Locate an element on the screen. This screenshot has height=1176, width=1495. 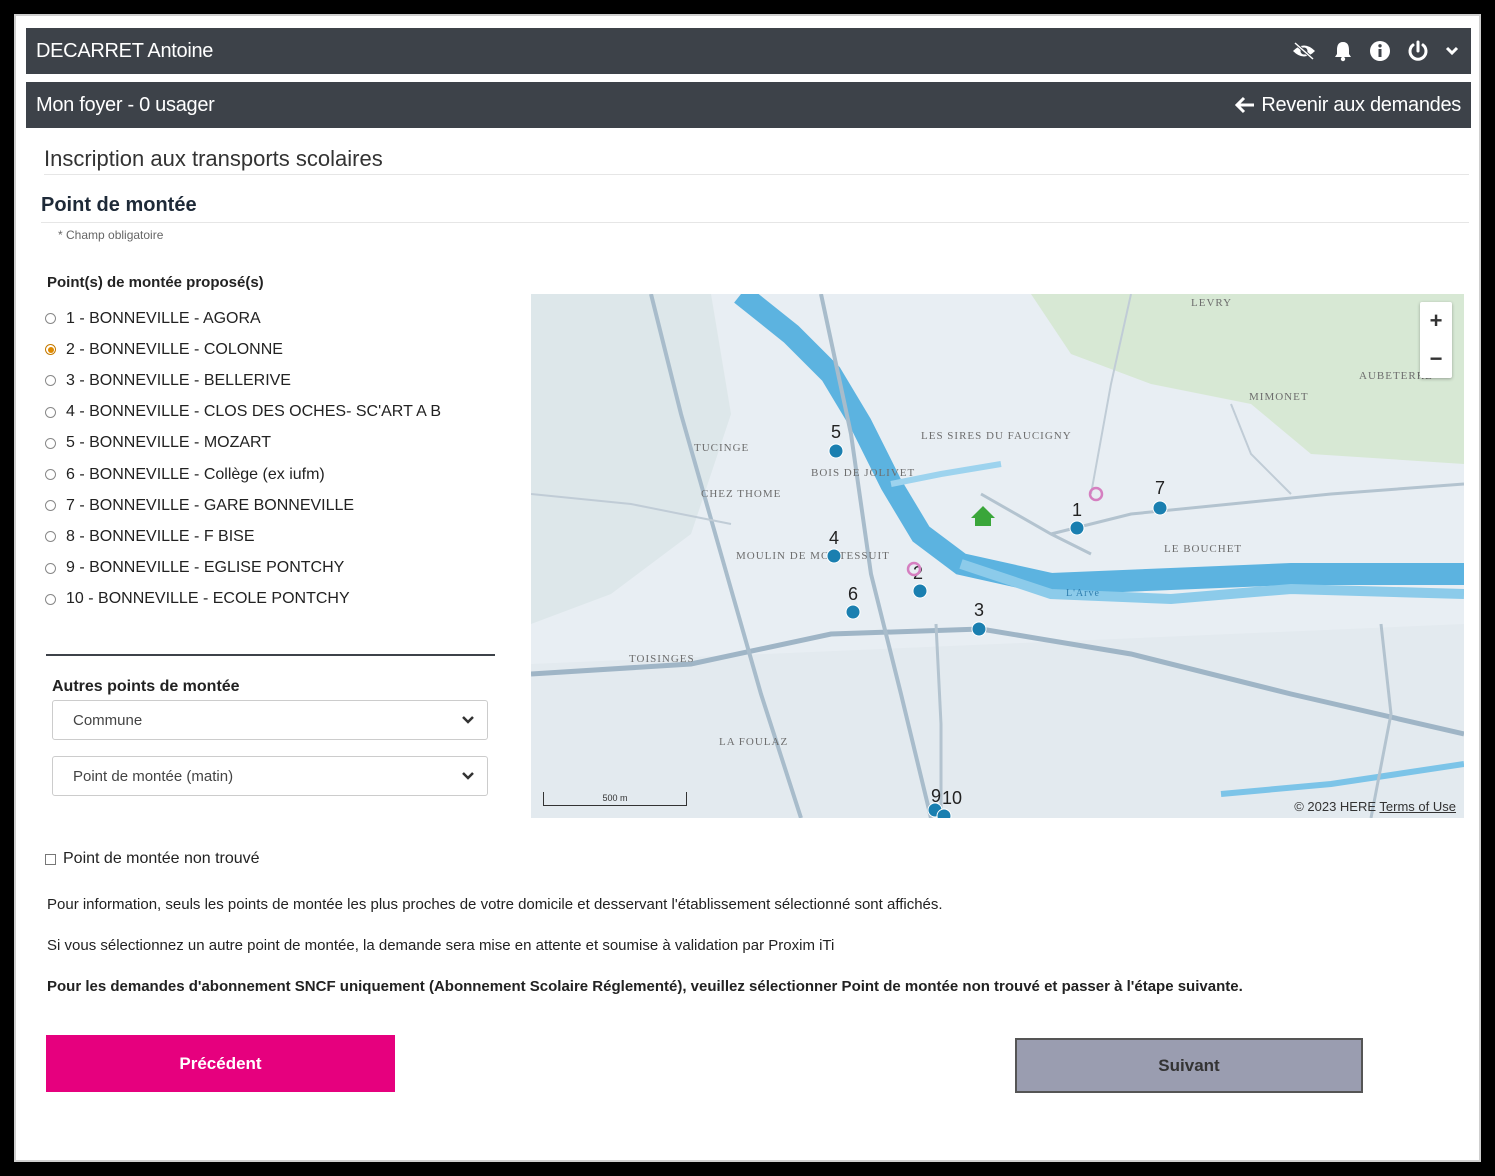
map-place-label: L'Arve is located at coordinates (1083, 593).